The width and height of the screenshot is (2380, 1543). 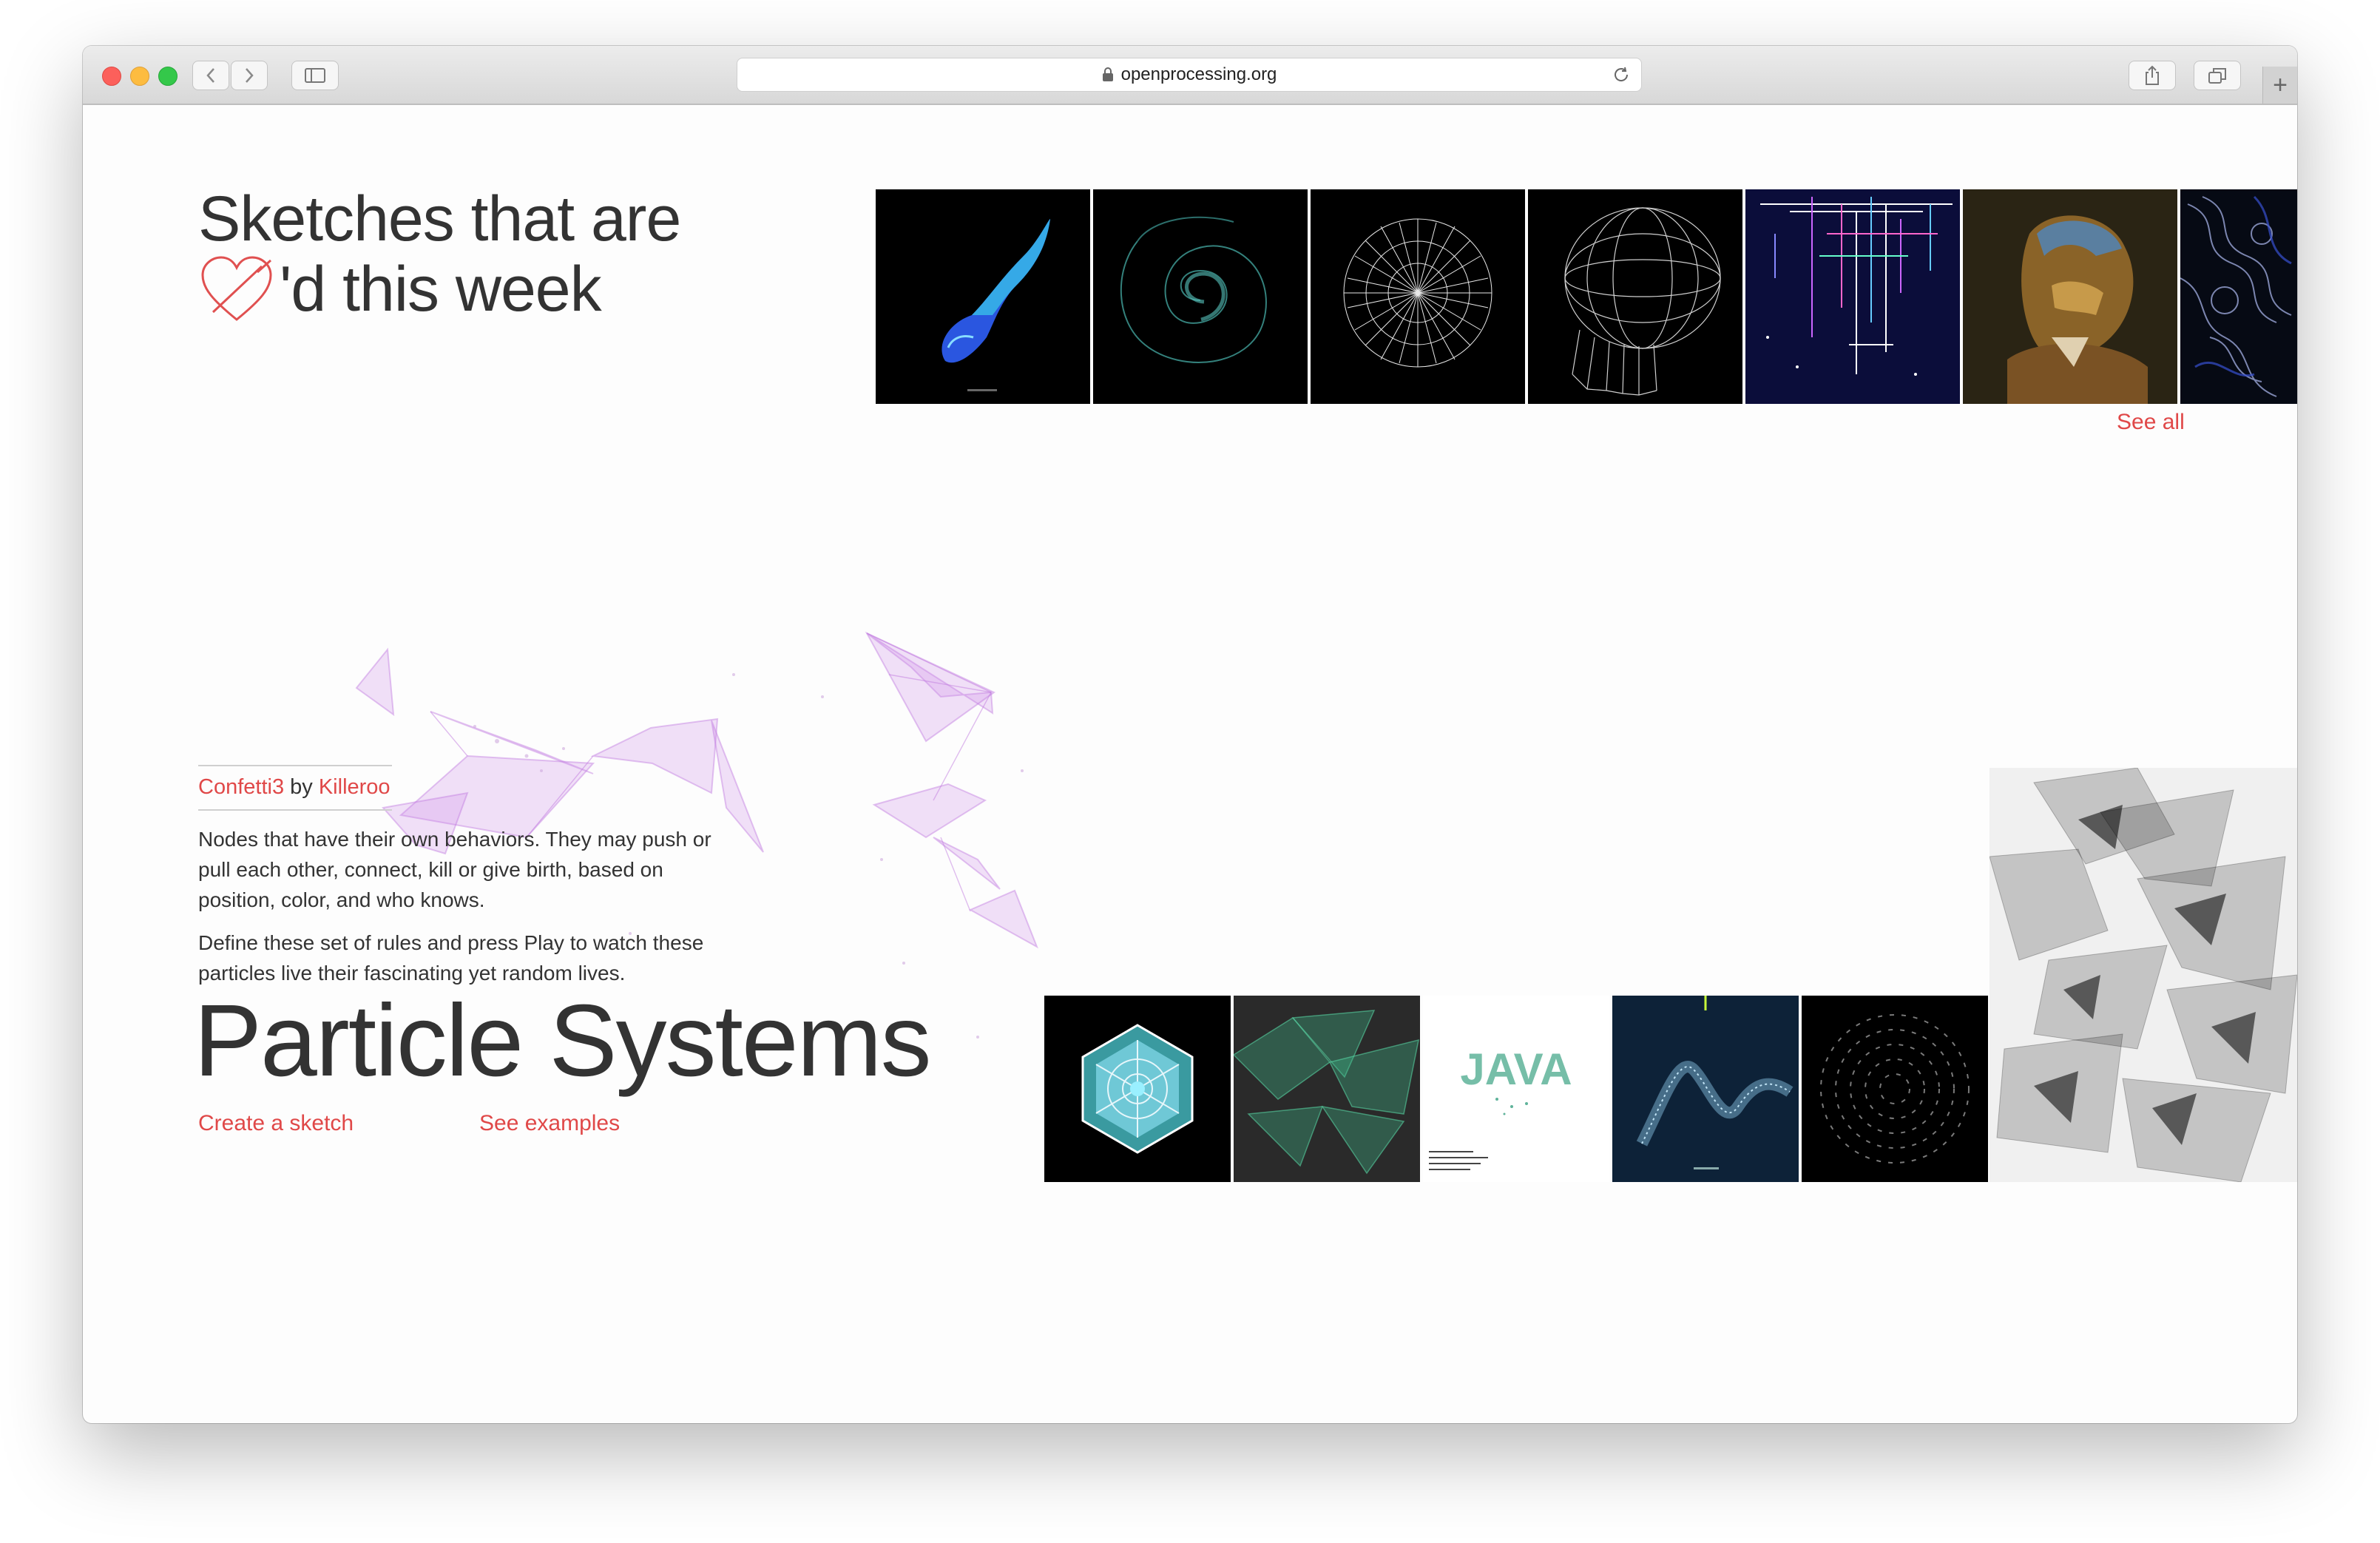 I want to click on new-tab-icon: +, so click(x=2281, y=84).